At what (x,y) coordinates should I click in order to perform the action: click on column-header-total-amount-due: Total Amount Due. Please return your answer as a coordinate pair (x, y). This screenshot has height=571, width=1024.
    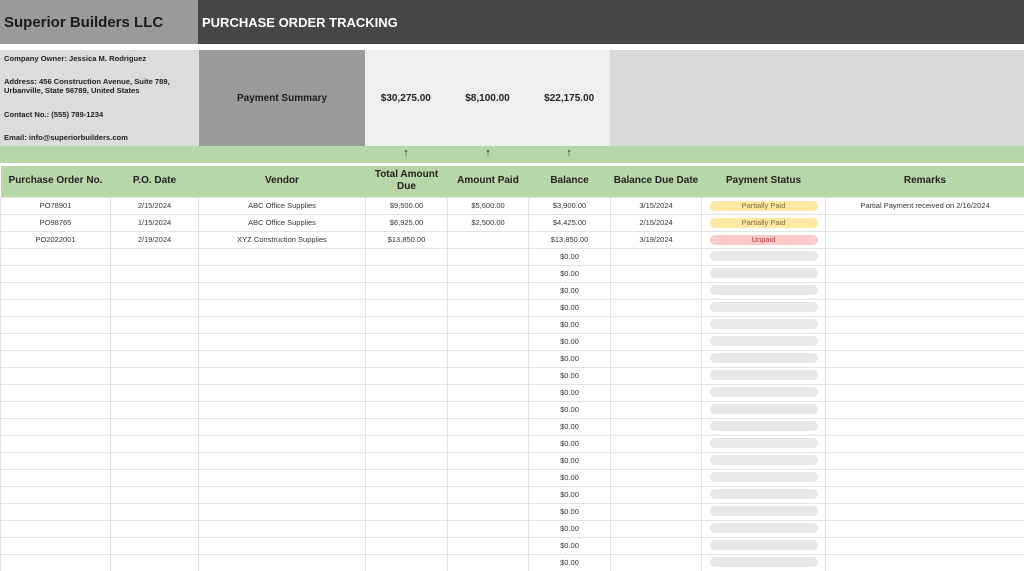
    Looking at the image, I should click on (406, 181).